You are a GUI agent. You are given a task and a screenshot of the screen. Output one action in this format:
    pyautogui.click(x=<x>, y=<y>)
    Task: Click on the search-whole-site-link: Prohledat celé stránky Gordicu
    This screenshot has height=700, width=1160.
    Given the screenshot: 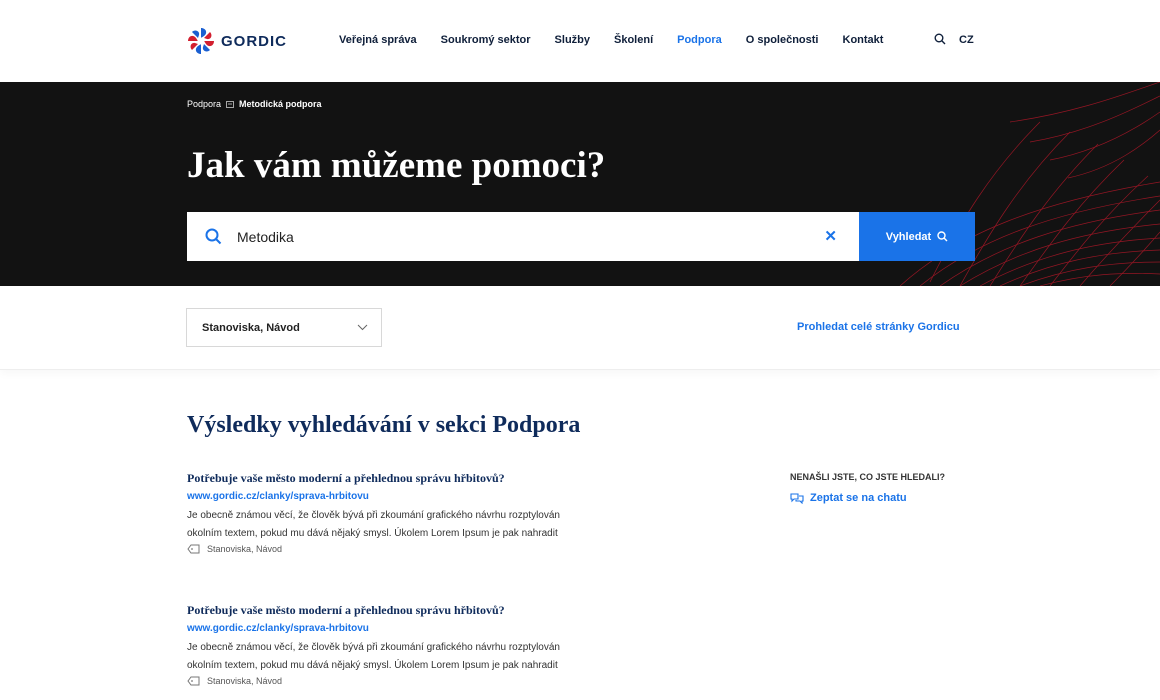 What is the action you would take?
    pyautogui.click(x=878, y=327)
    